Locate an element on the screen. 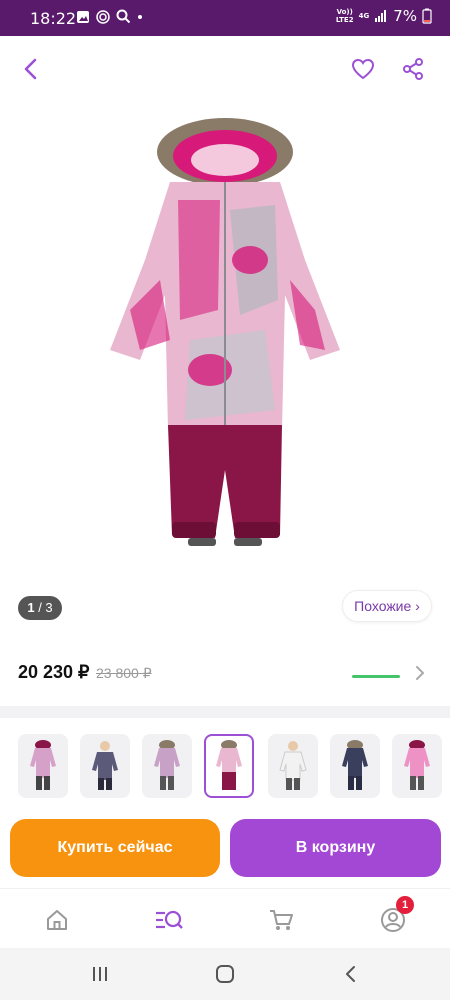  bottom-navigation is located at coordinates (225, 918).